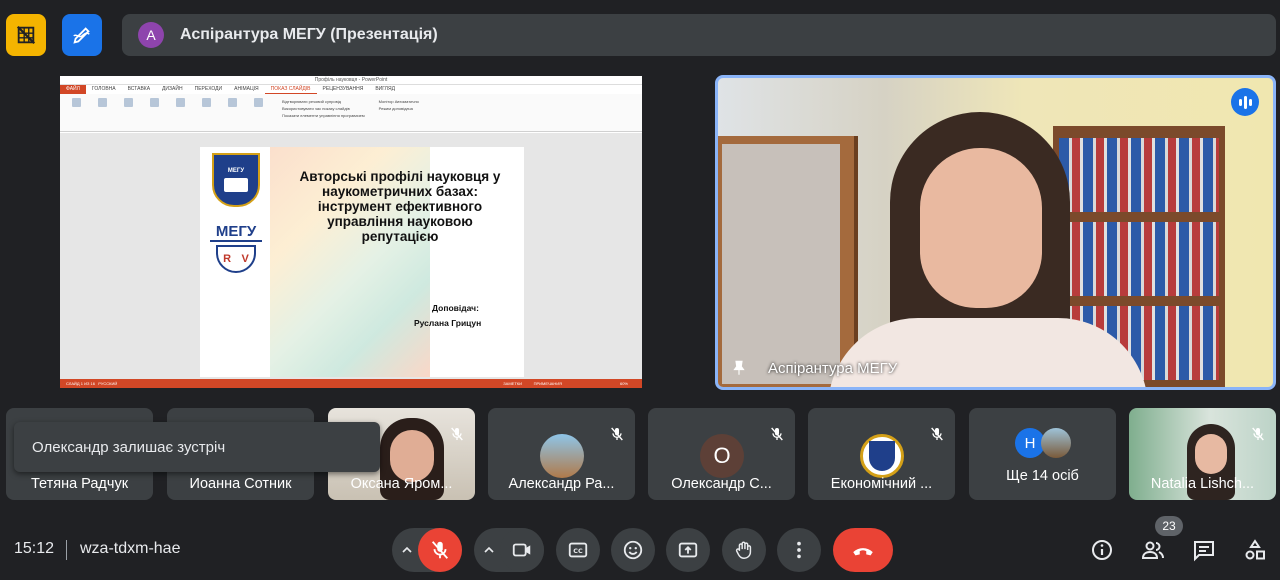 The height and width of the screenshot is (580, 1280). What do you see at coordinates (1245, 102) in the screenshot?
I see `speaking-indicator-icon` at bounding box center [1245, 102].